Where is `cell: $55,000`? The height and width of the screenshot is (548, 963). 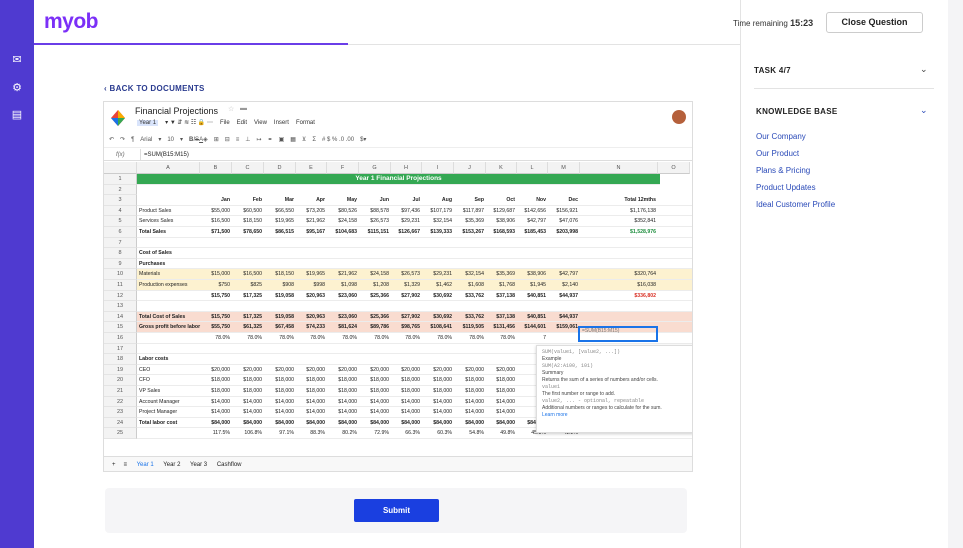
cell: $55,000 is located at coordinates (216, 211).